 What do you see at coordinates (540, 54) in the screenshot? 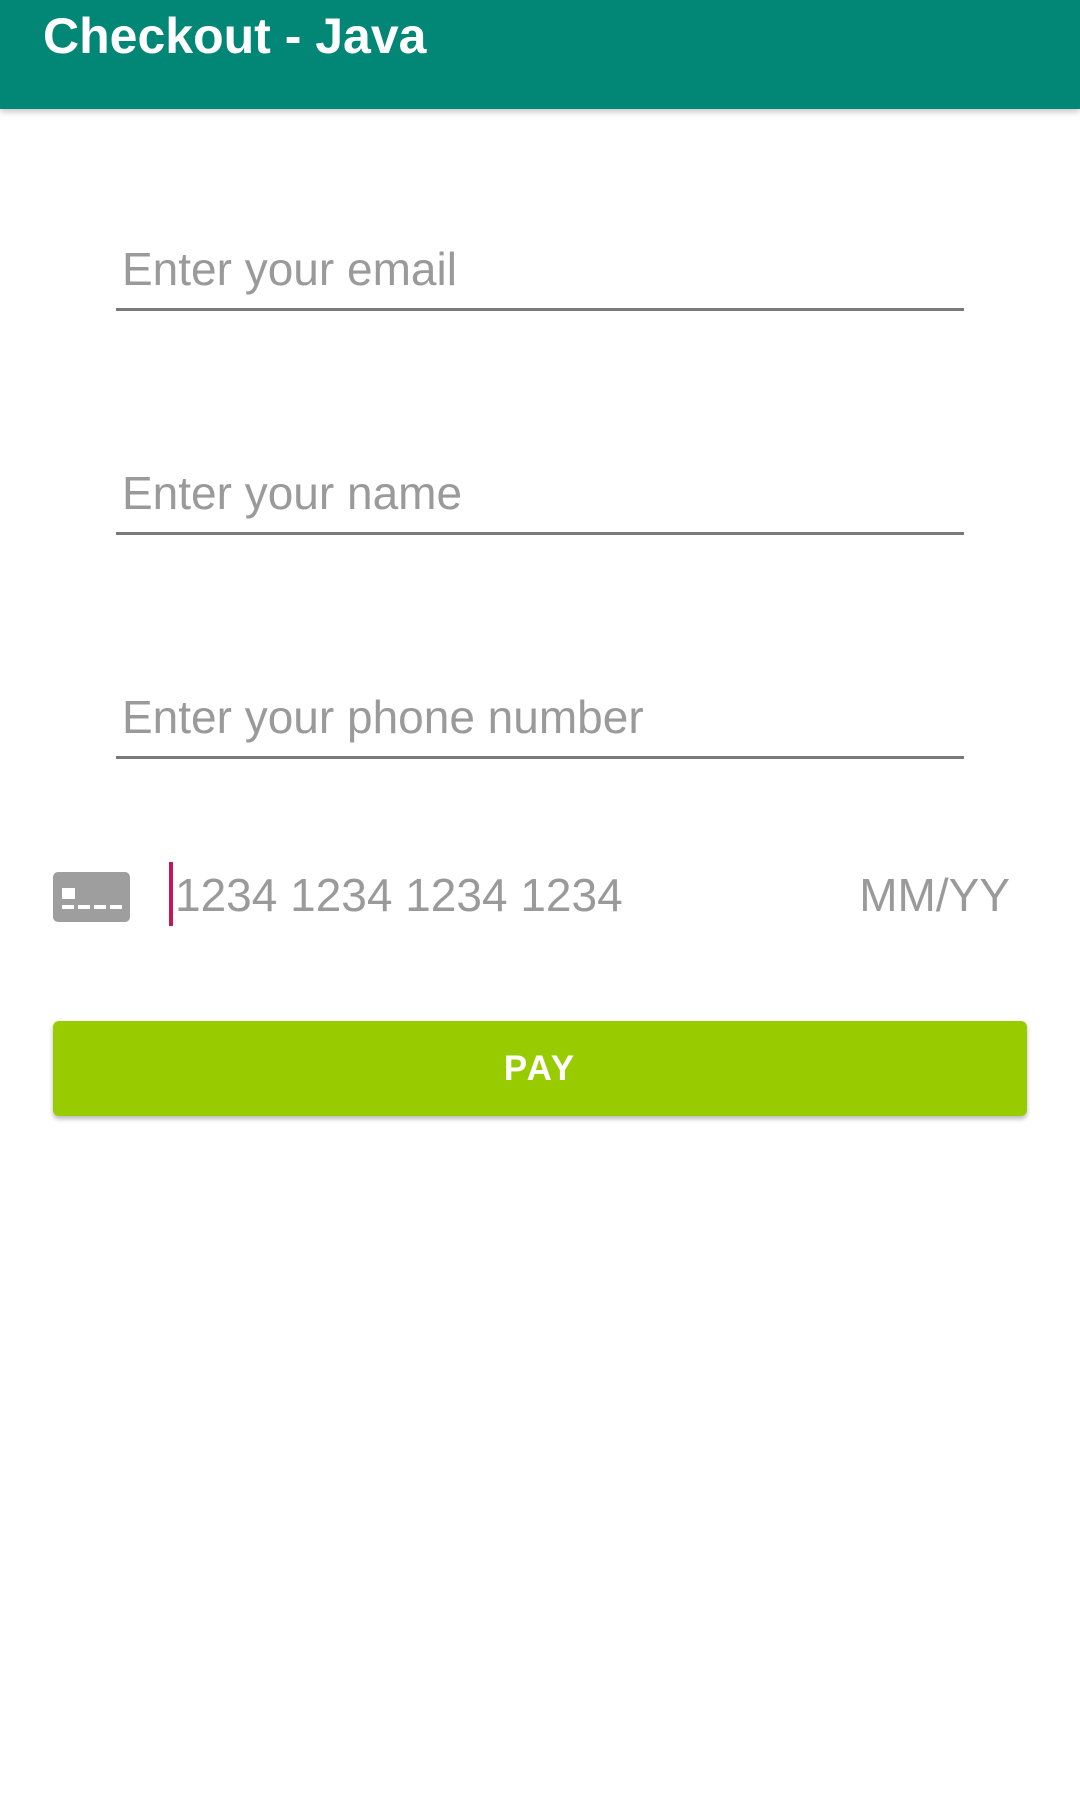
I see `app-bar: Checkout - Java` at bounding box center [540, 54].